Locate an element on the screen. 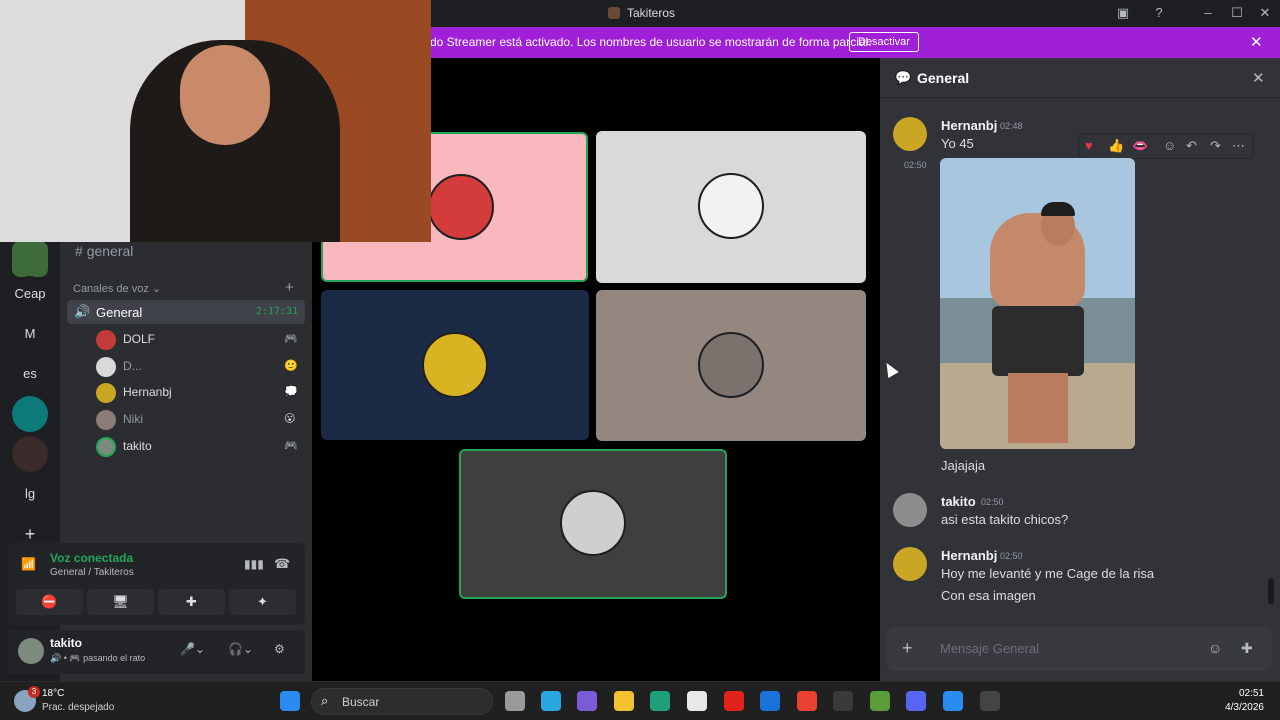 The height and width of the screenshot is (720, 1280). voice-member-takito: takito 🎮 is located at coordinates (199, 447).